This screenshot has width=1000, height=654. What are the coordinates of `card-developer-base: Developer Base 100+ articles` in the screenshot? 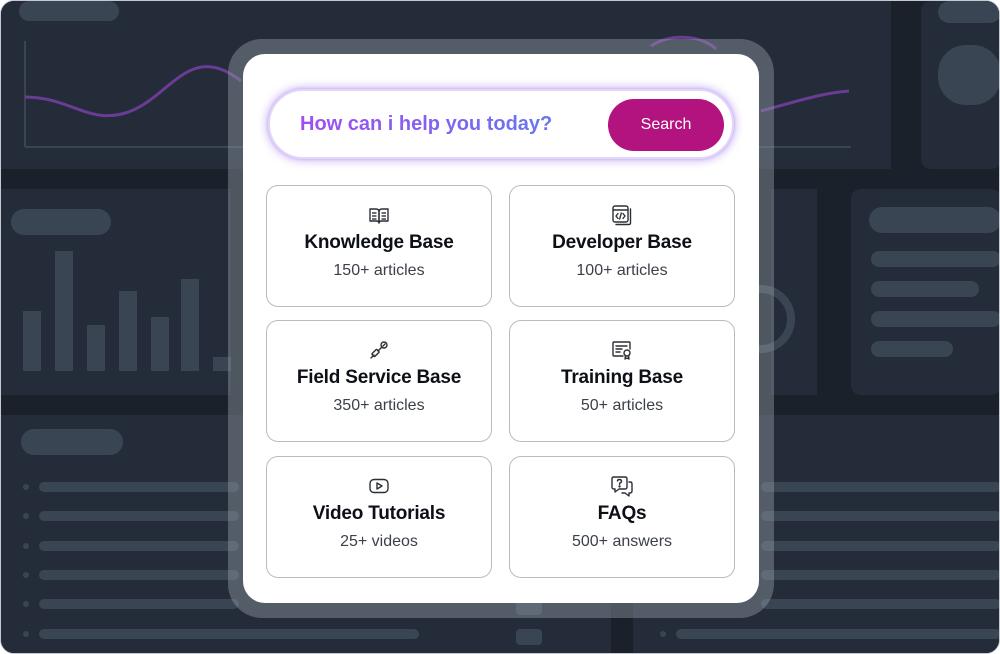 It's located at (622, 246).